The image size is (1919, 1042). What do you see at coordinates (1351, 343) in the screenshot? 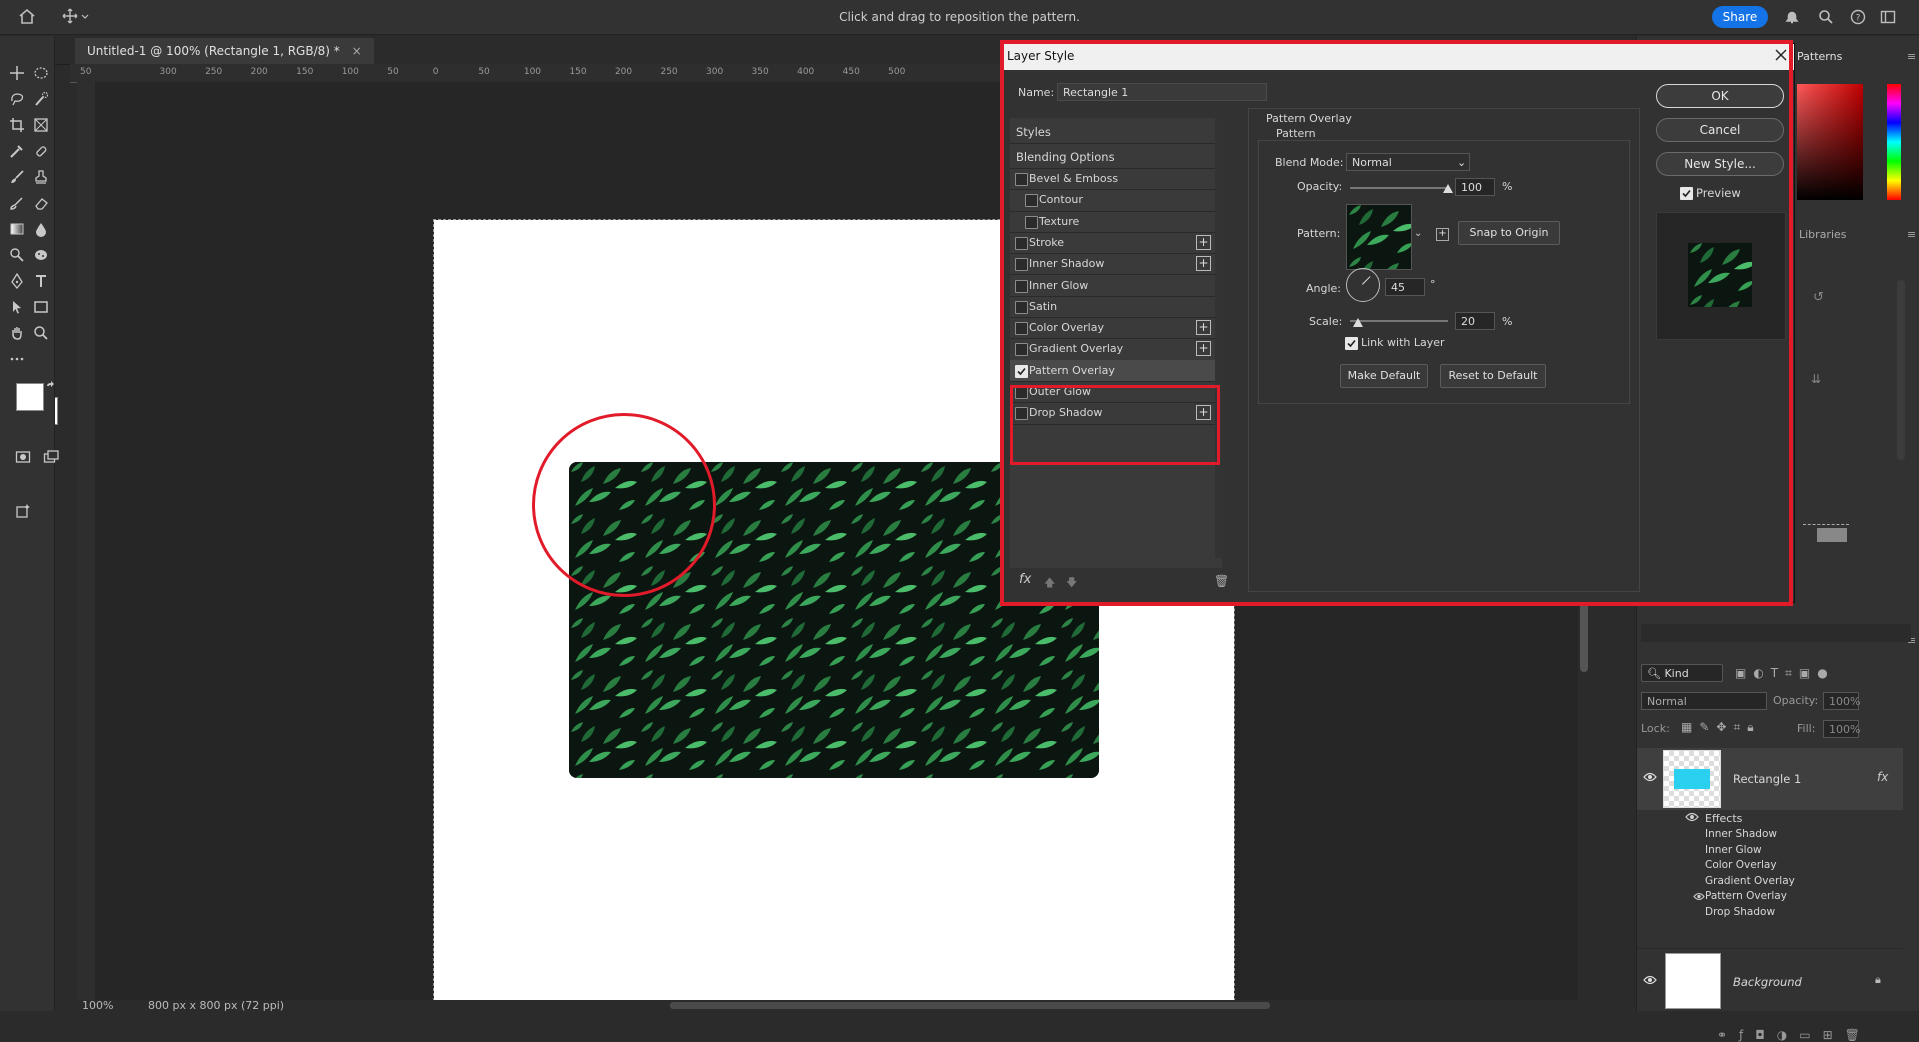
I see `link-with-layer-checkbox` at bounding box center [1351, 343].